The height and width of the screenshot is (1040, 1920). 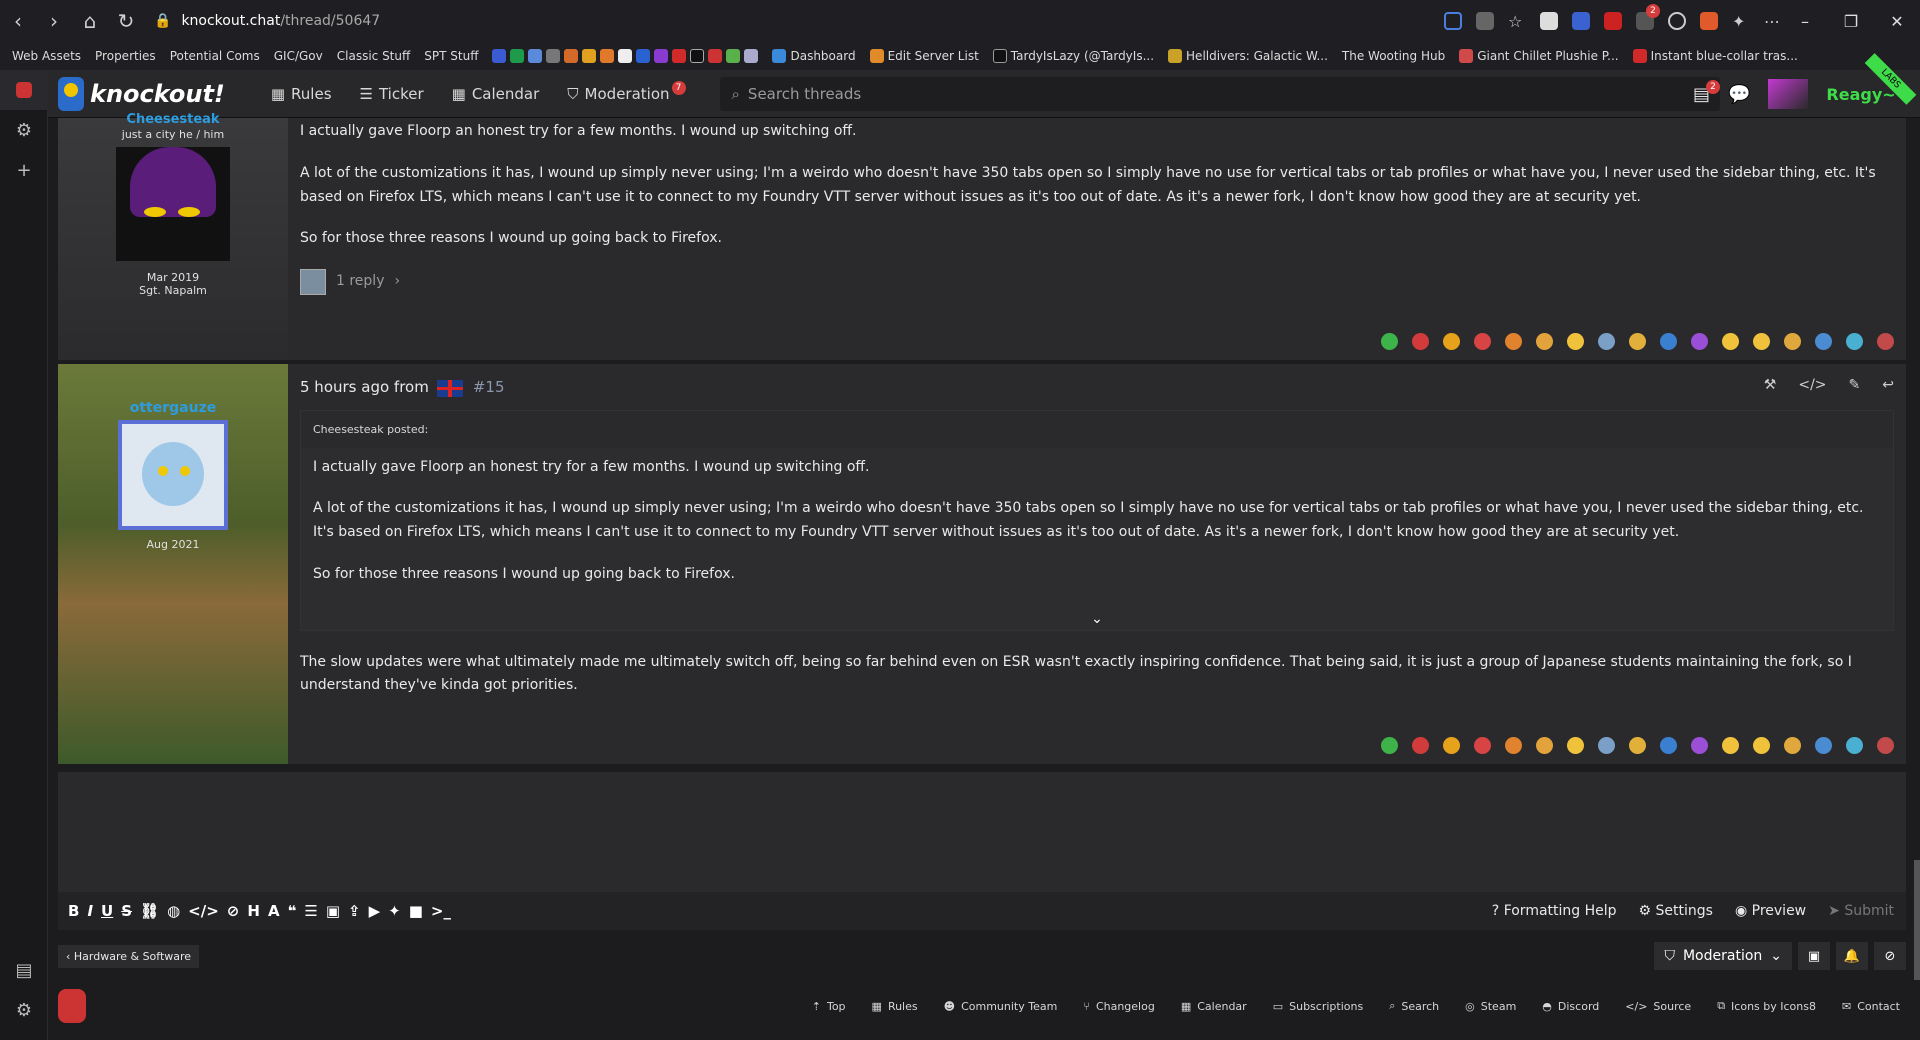 What do you see at coordinates (924, 56) in the screenshot?
I see `bookmark-edit-server-list: Edit Server List` at bounding box center [924, 56].